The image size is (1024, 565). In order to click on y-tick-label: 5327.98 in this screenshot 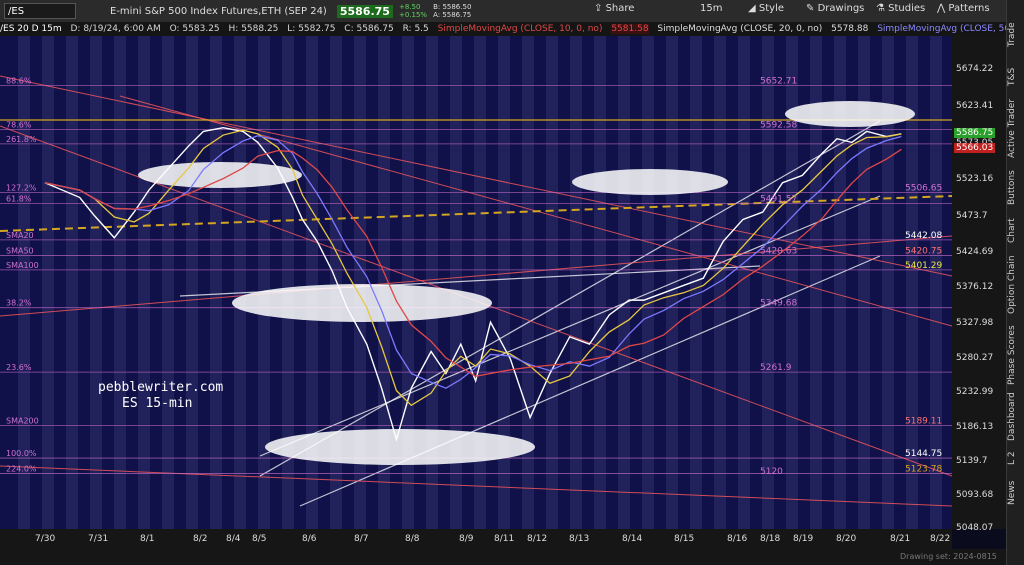, I will do `click(975, 322)`.